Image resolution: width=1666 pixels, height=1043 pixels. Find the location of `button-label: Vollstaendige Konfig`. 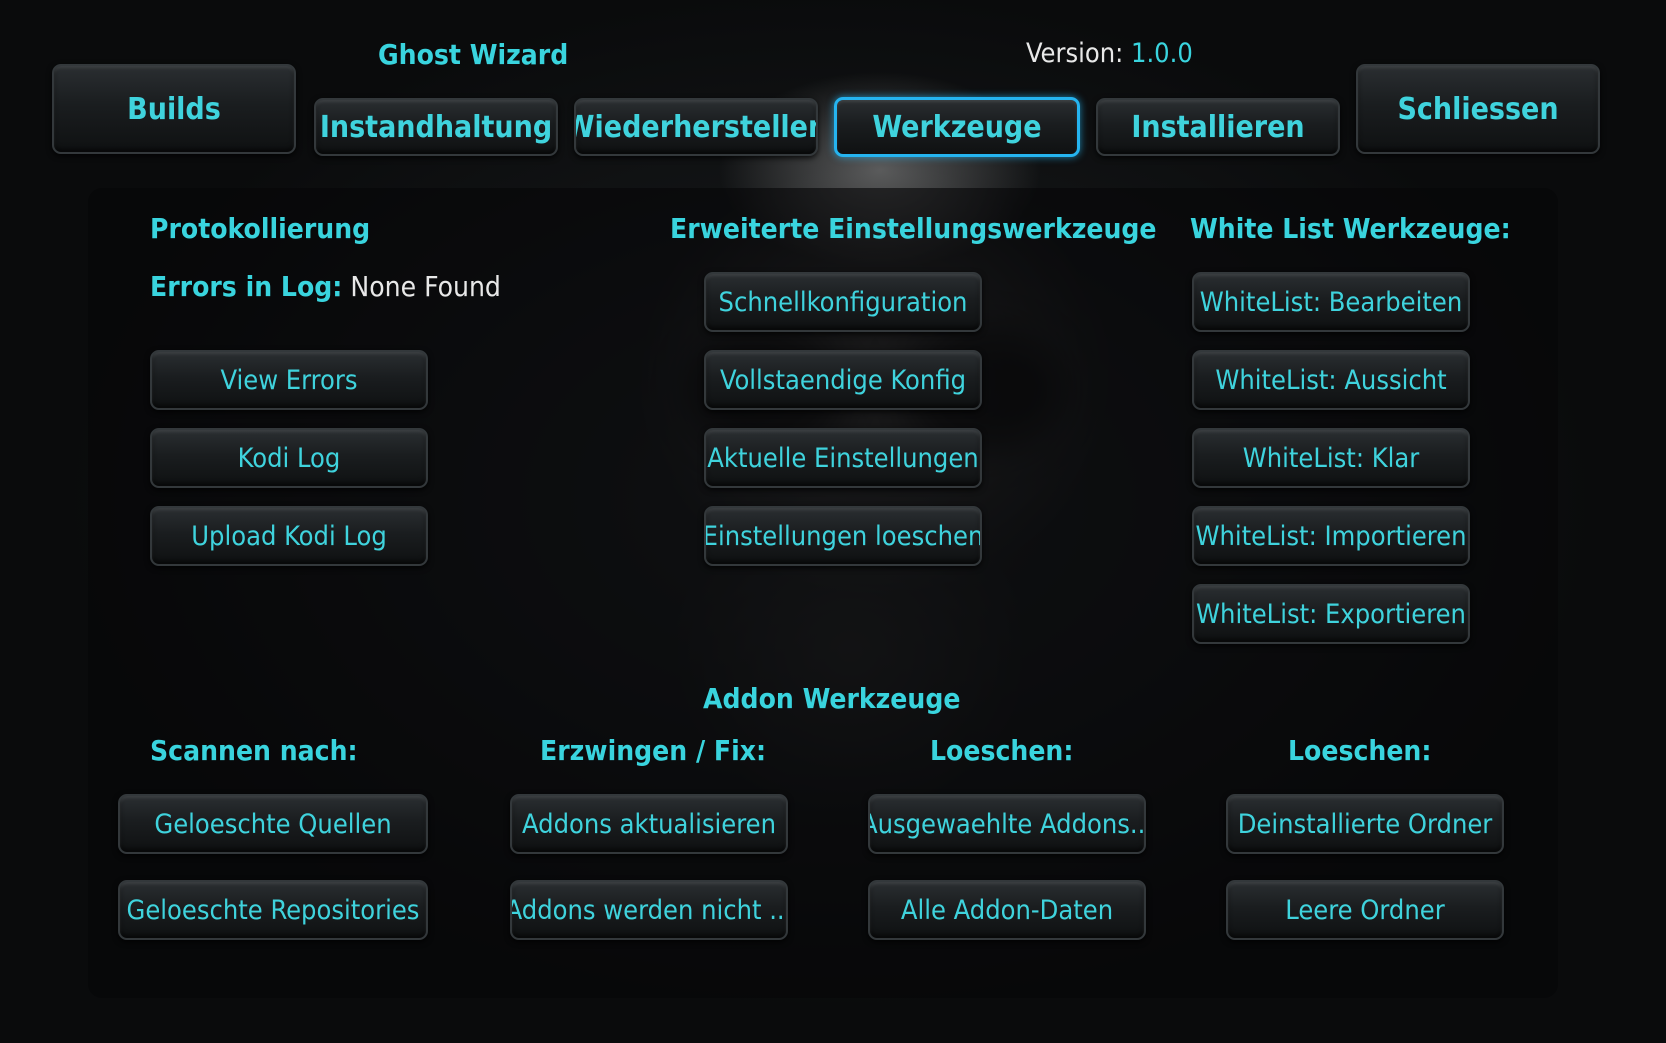

button-label: Vollstaendige Konfig is located at coordinates (843, 380).